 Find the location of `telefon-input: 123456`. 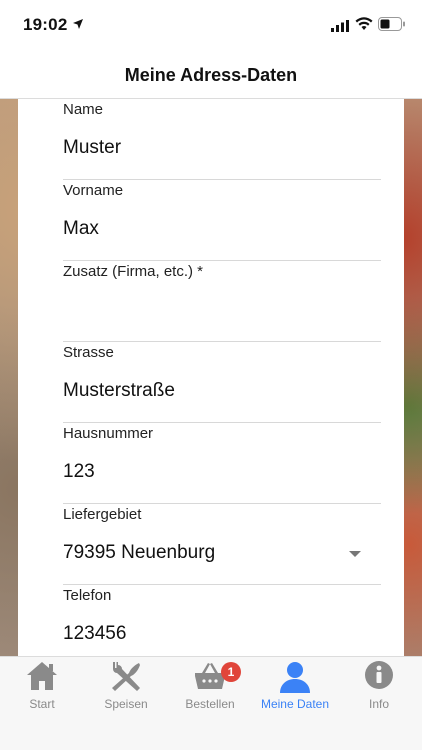

telefon-input: 123456 is located at coordinates (94, 634).